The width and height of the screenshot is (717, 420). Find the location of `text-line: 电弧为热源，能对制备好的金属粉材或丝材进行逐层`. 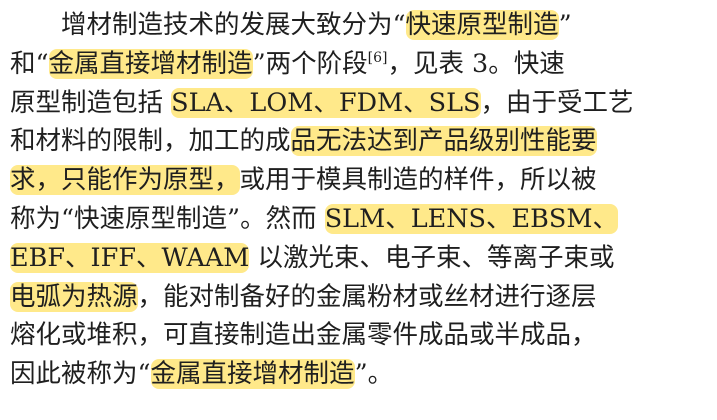

text-line: 电弧为热源，能对制备好的金属粉材或丝材进行逐层 is located at coordinates (359, 297).